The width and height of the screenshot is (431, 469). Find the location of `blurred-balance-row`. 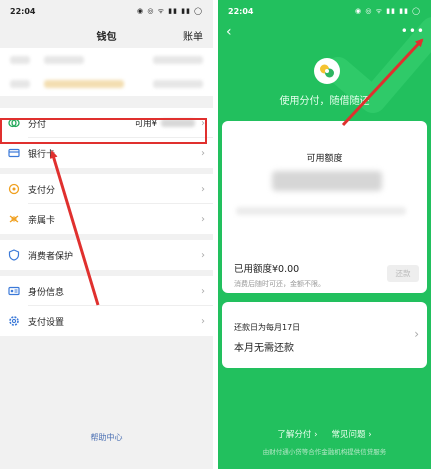

blurred-balance-row is located at coordinates (106, 60).